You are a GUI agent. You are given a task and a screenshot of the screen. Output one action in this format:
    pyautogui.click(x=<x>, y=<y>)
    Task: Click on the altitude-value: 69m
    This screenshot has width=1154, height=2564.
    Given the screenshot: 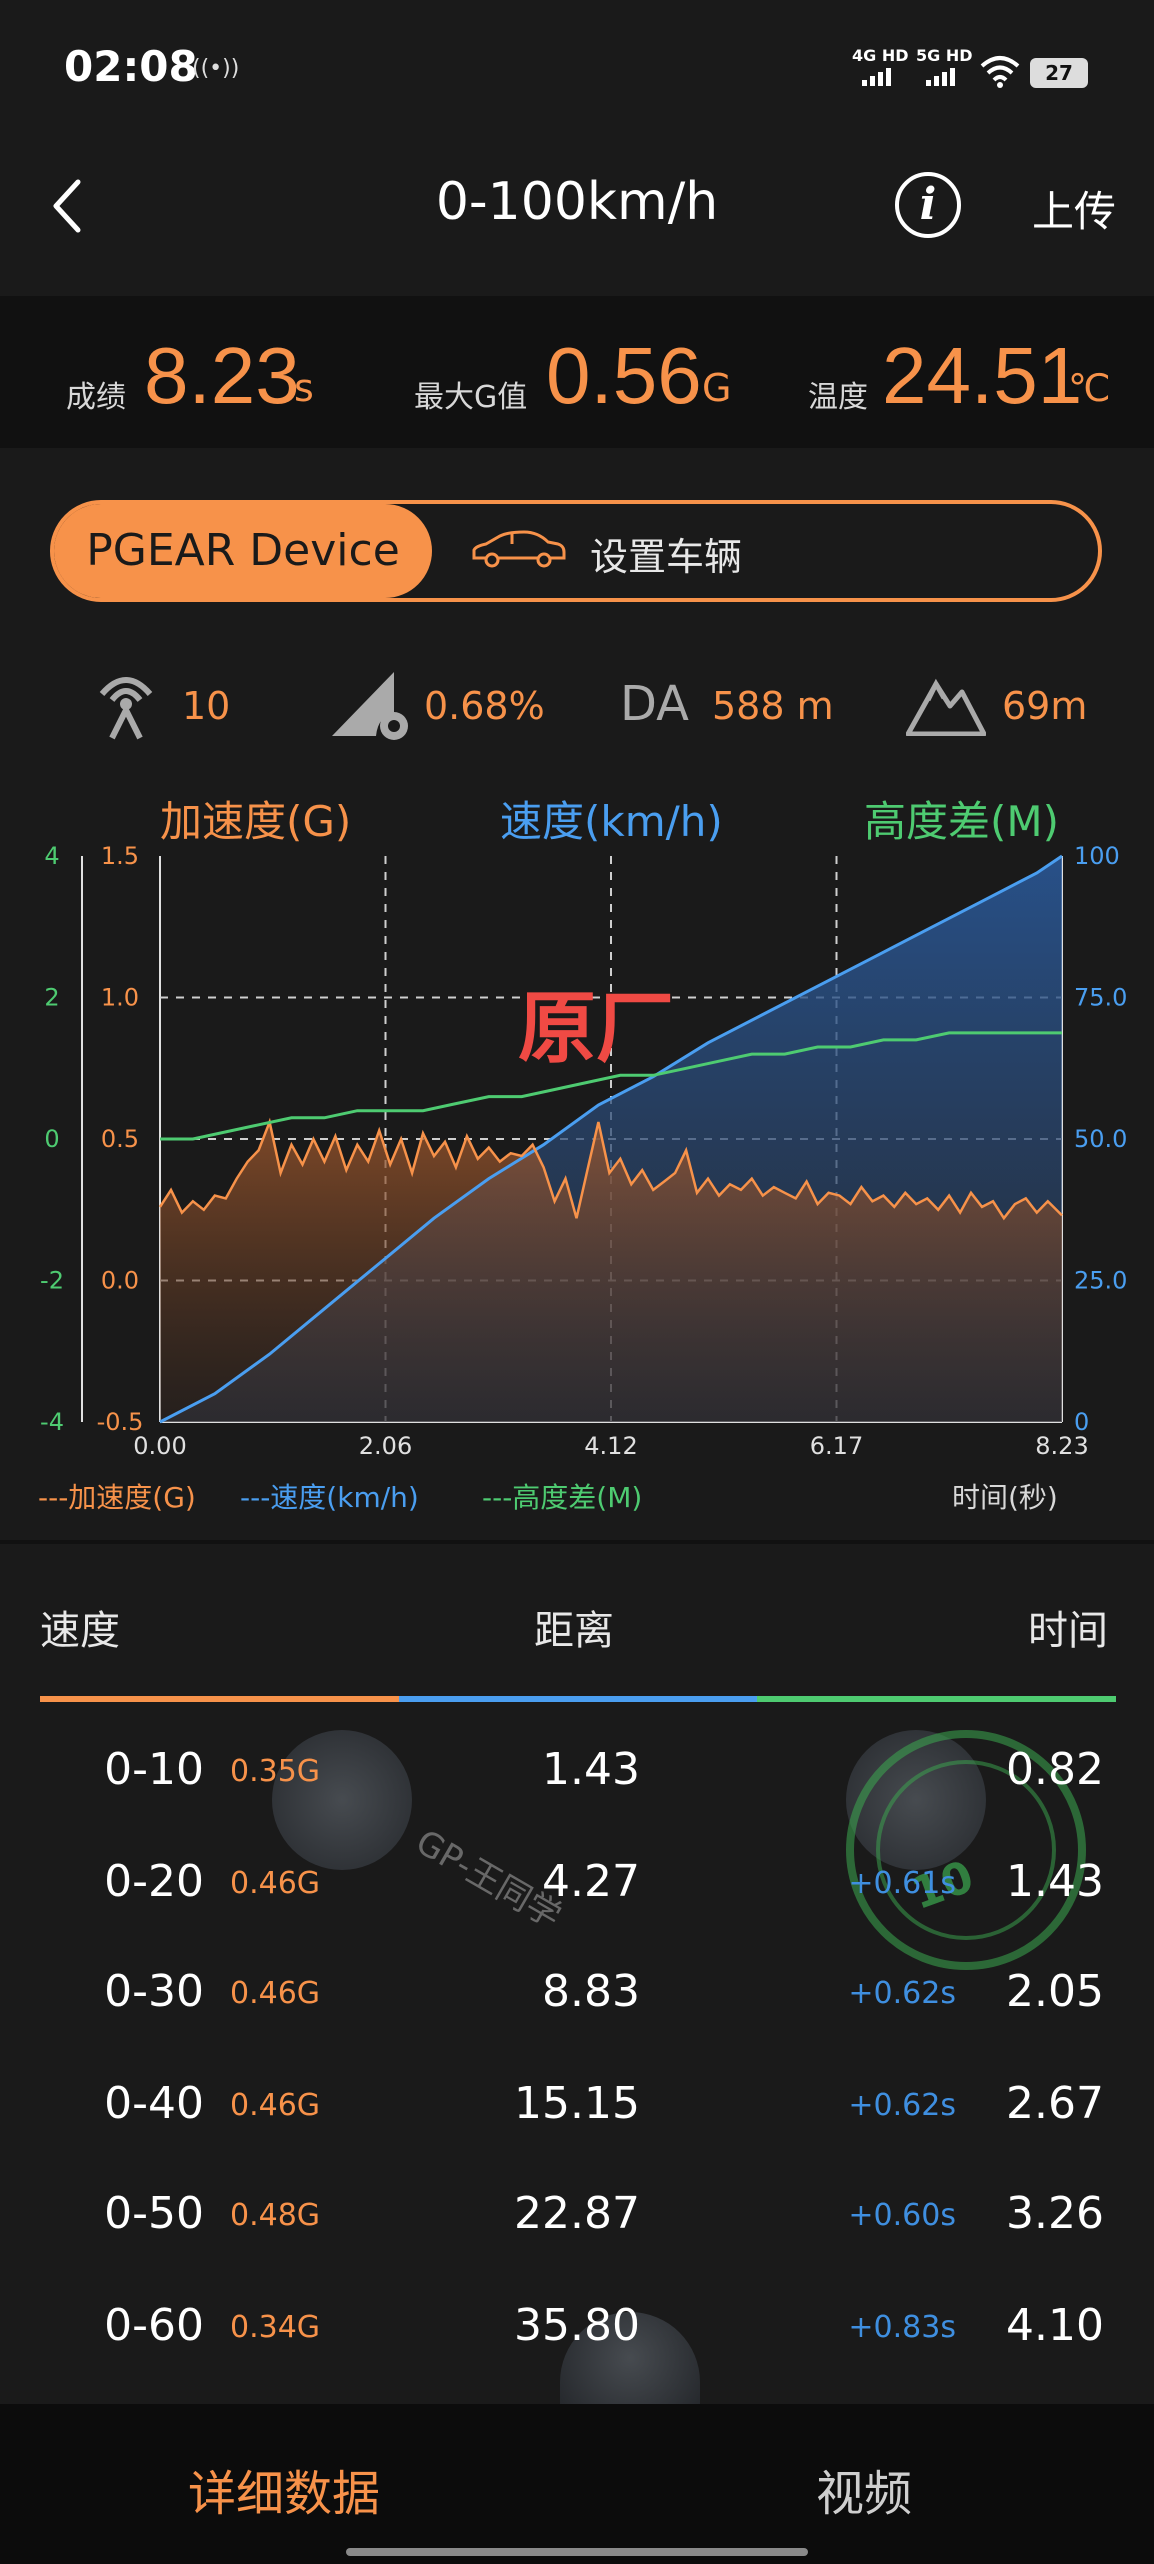 What is the action you would take?
    pyautogui.click(x=1045, y=706)
    